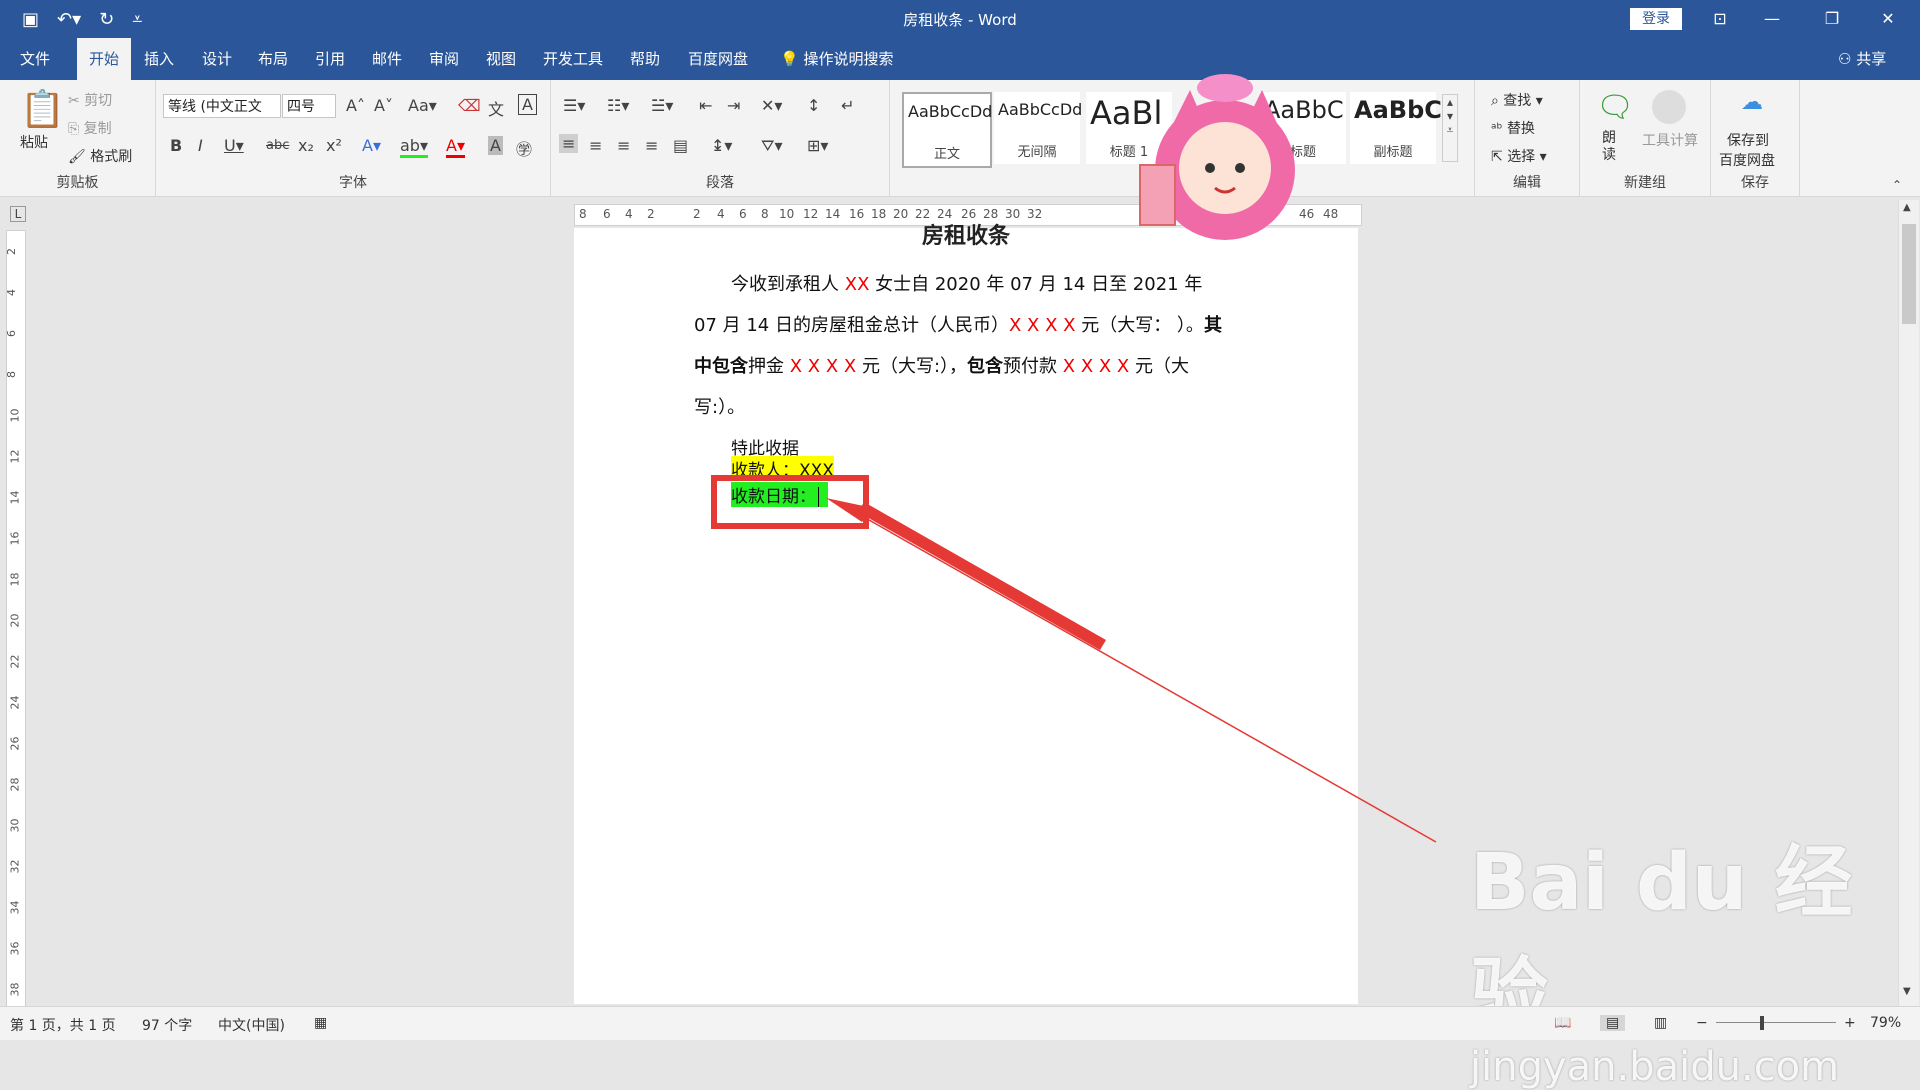 Image resolution: width=1920 pixels, height=1090 pixels. What do you see at coordinates (1762, 1023) in the screenshot?
I see `zoom-slider-thumb` at bounding box center [1762, 1023].